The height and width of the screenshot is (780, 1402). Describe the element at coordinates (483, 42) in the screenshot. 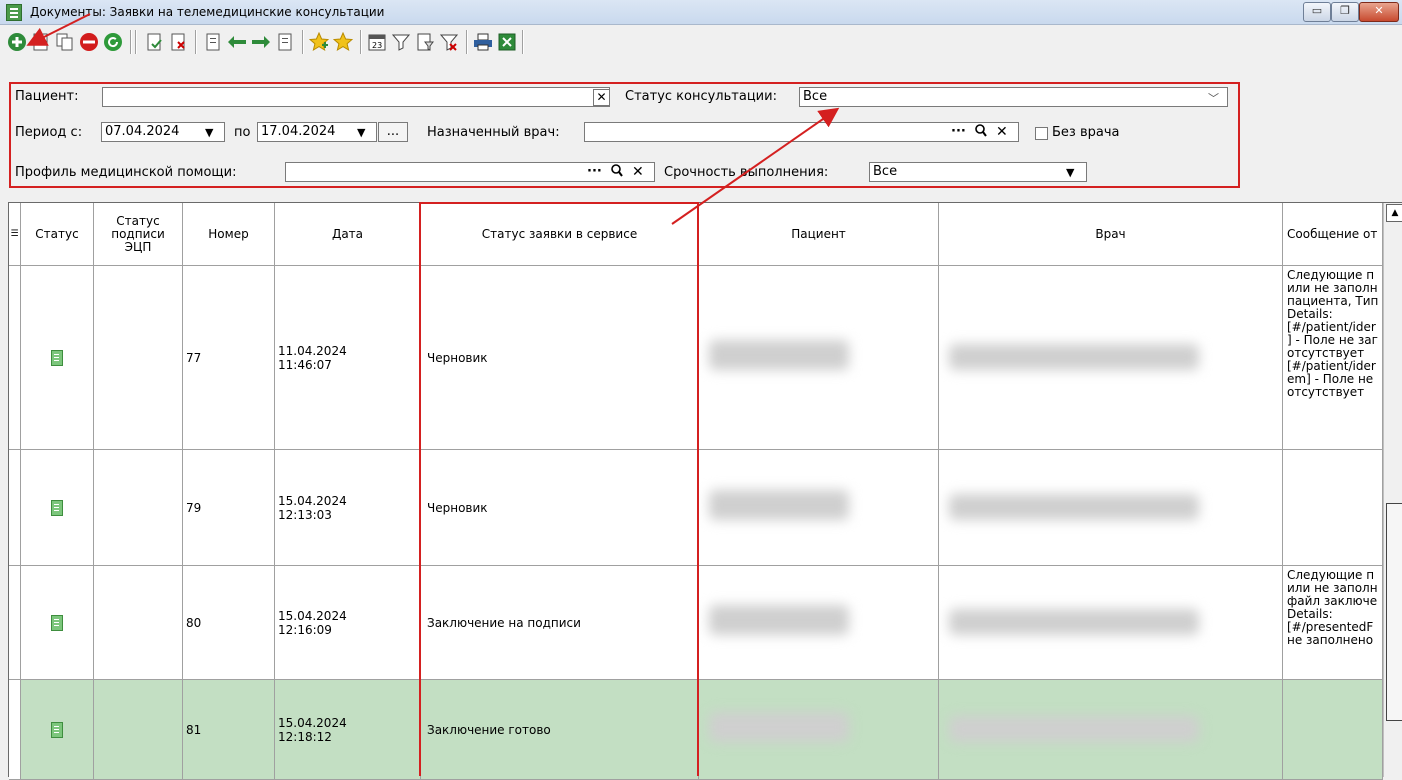

I see `print-icon` at that location.